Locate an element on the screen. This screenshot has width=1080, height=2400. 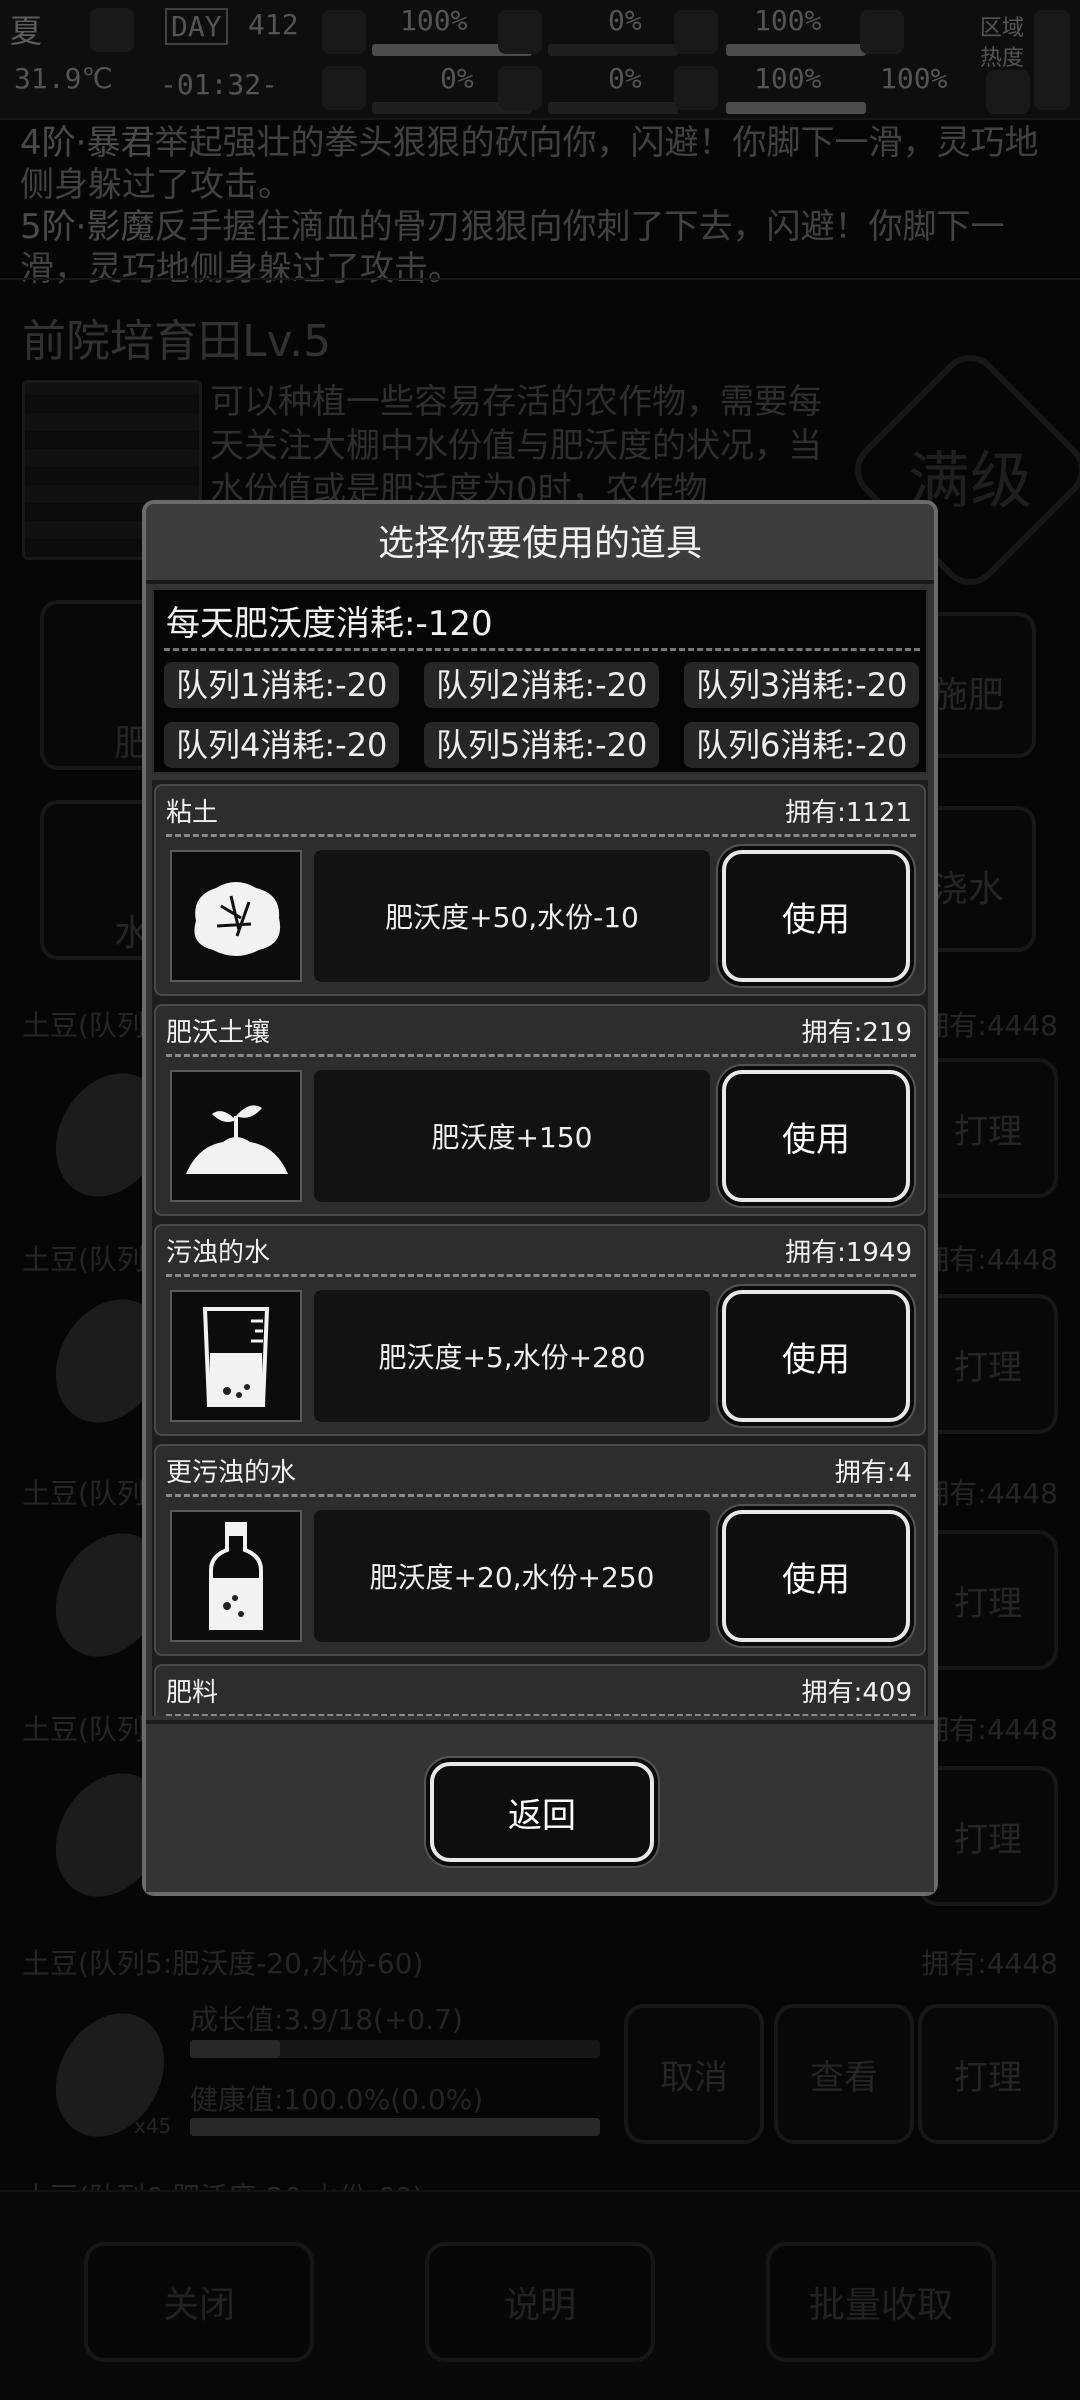
item-card-clay: 粘土 拥有:1121 肥沃度+50,水份-10 使用 is located at coordinates (540, 890).